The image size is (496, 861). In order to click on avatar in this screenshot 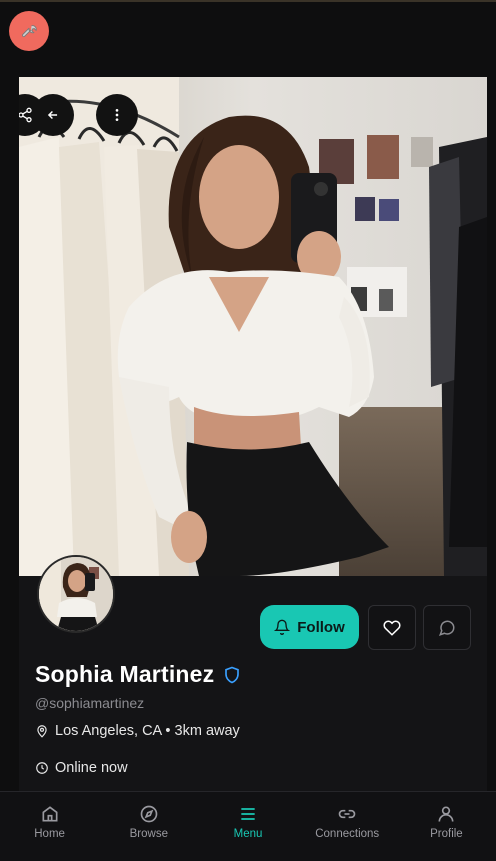, I will do `click(76, 594)`.